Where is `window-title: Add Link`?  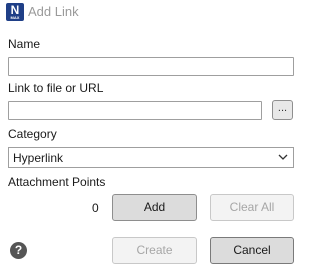 window-title: Add Link is located at coordinates (53, 11).